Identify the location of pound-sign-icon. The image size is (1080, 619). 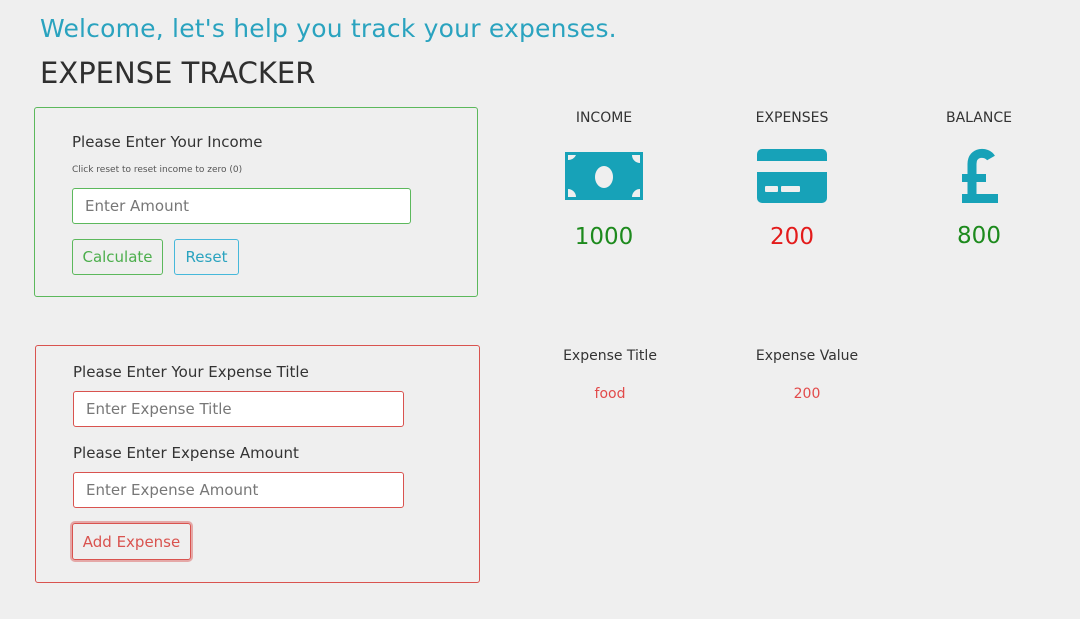
(979, 176).